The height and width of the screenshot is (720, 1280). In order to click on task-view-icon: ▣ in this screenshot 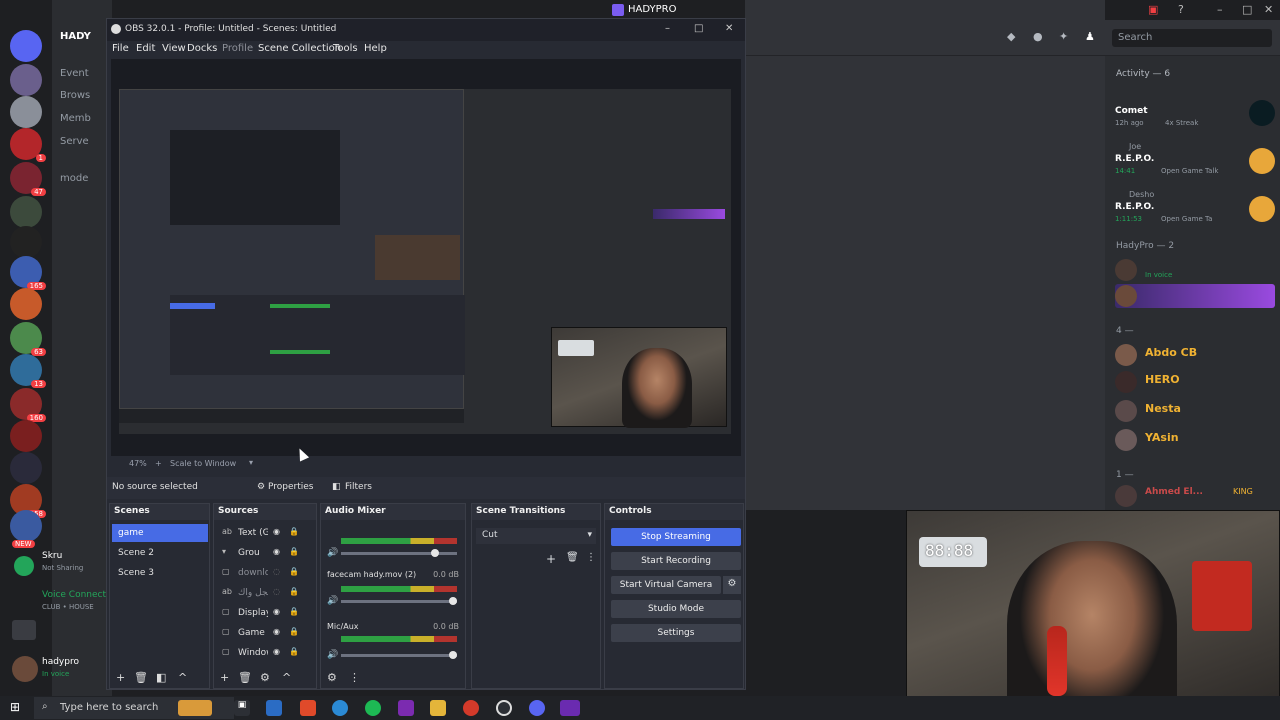, I will do `click(242, 708)`.